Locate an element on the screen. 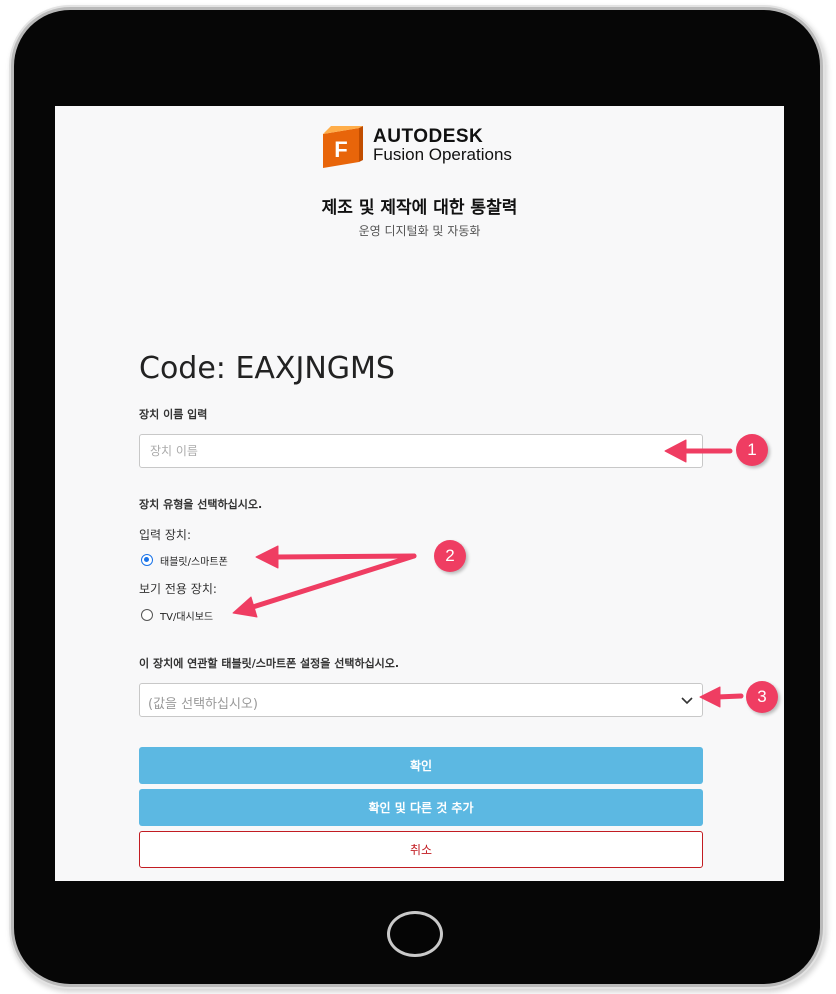 The image size is (836, 994). page-subheadline: 운영 디지털화 및 자동화 is located at coordinates (419, 231).